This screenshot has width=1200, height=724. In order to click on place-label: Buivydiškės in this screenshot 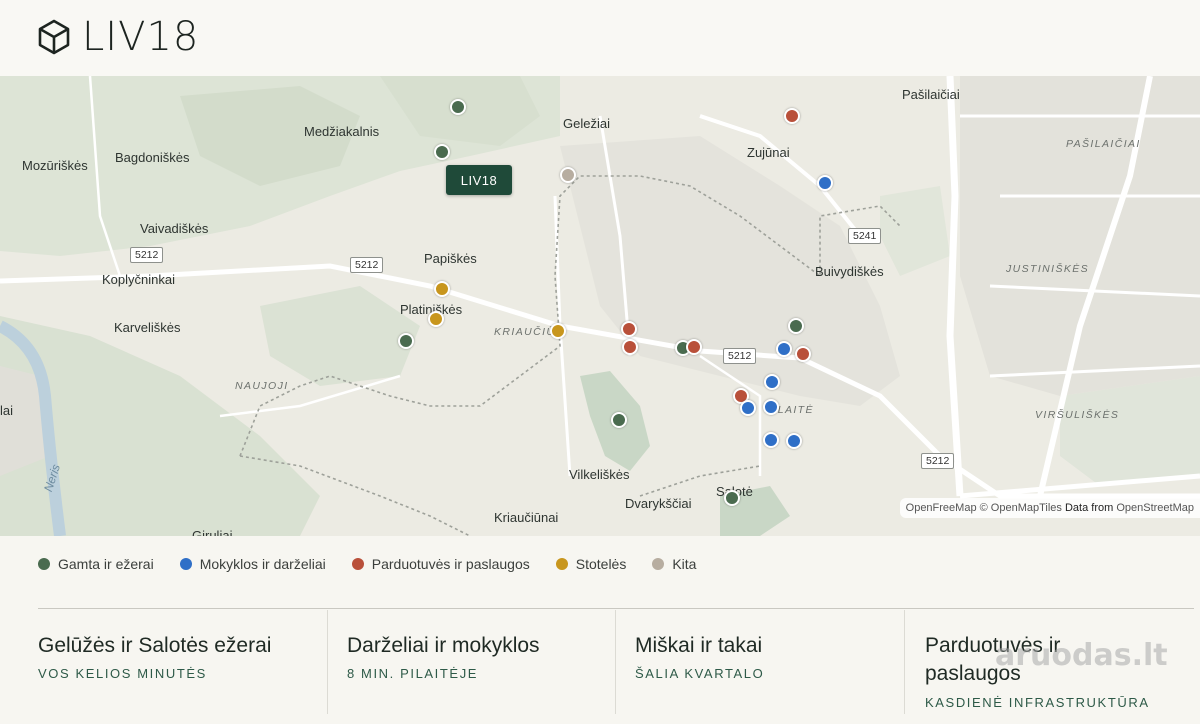, I will do `click(849, 271)`.